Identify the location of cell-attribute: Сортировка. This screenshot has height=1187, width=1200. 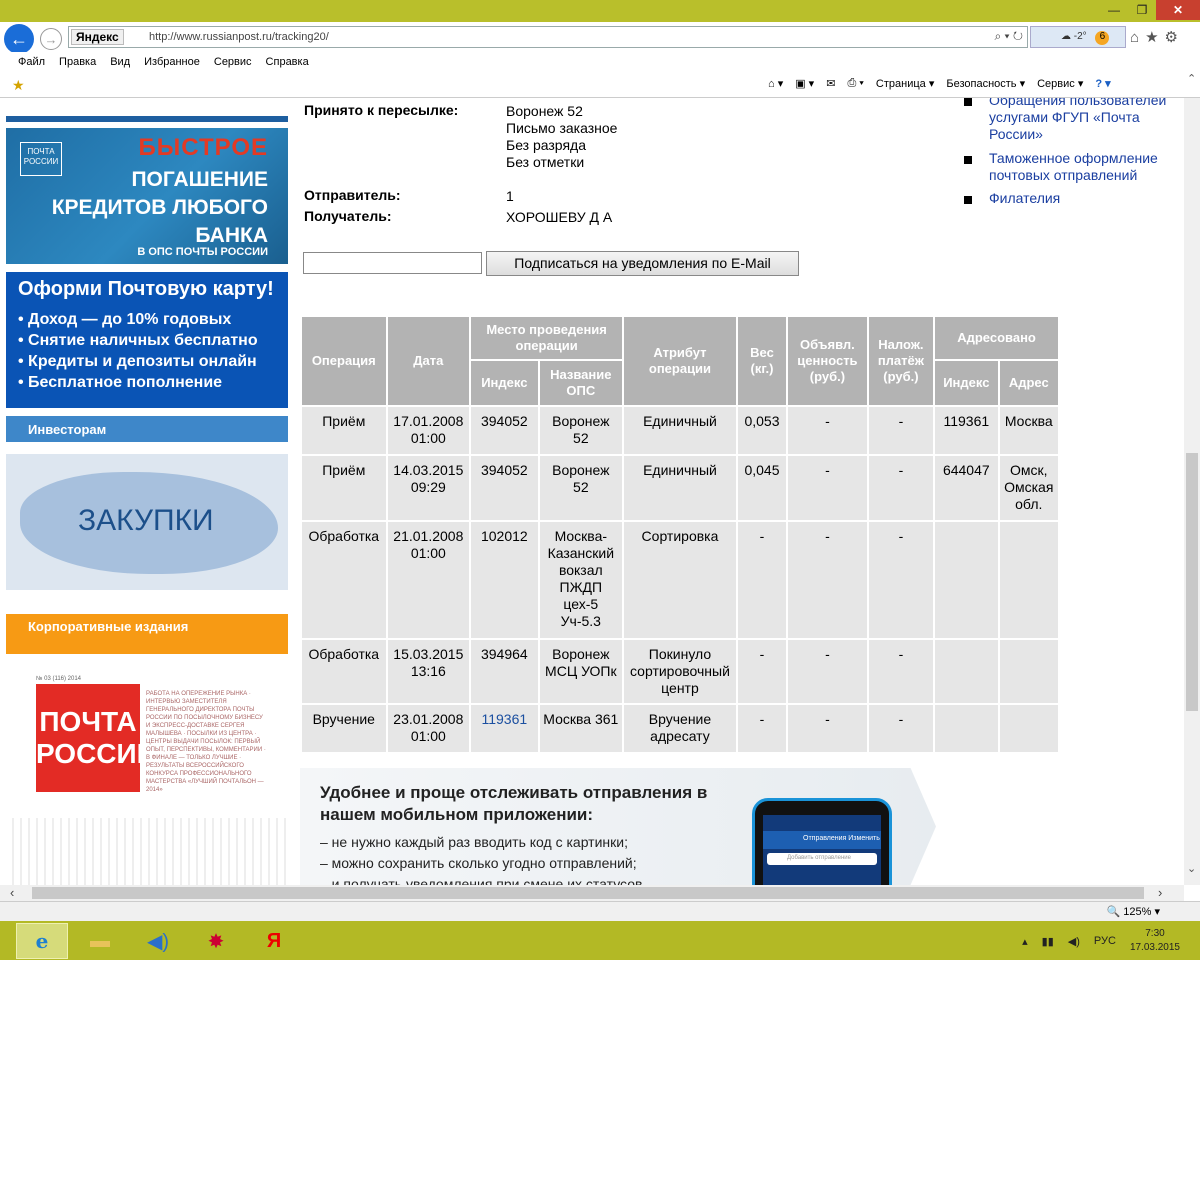
(680, 580).